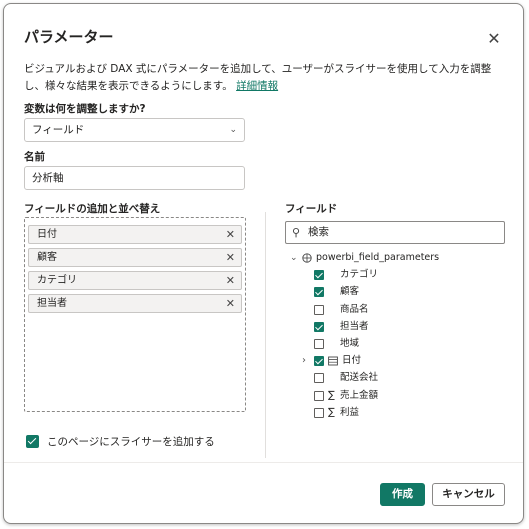  Describe the element at coordinates (359, 377) in the screenshot. I see `field-name: 配送会社` at that location.